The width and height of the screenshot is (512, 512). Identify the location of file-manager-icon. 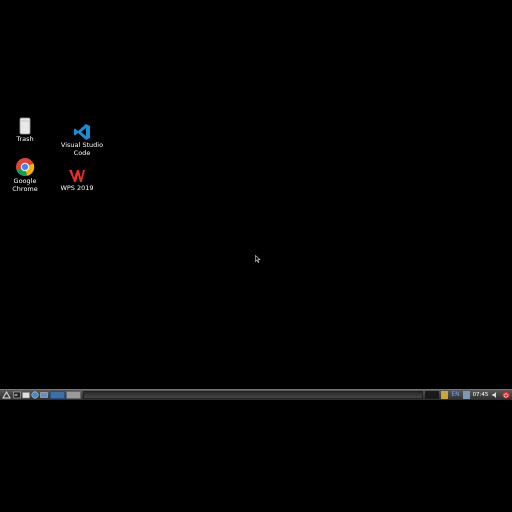
(26, 395).